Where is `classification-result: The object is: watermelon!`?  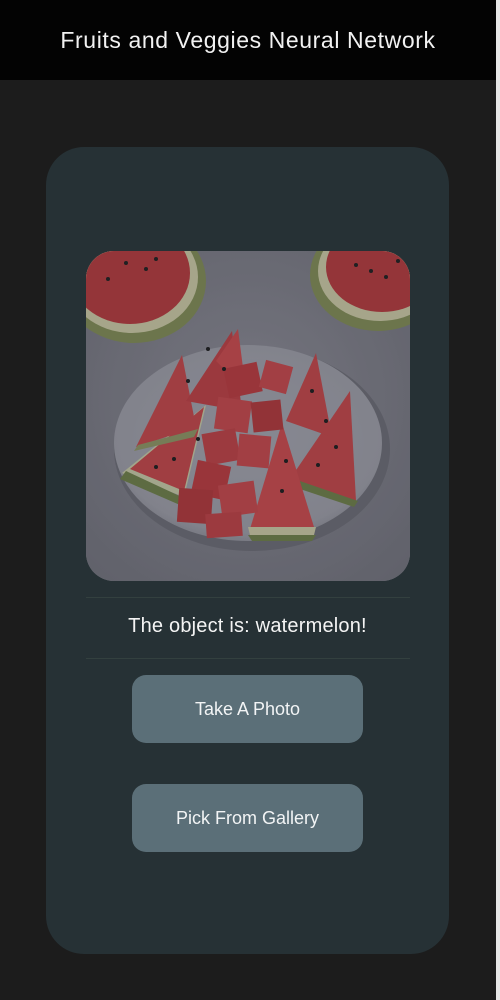 classification-result: The object is: watermelon! is located at coordinates (247, 626).